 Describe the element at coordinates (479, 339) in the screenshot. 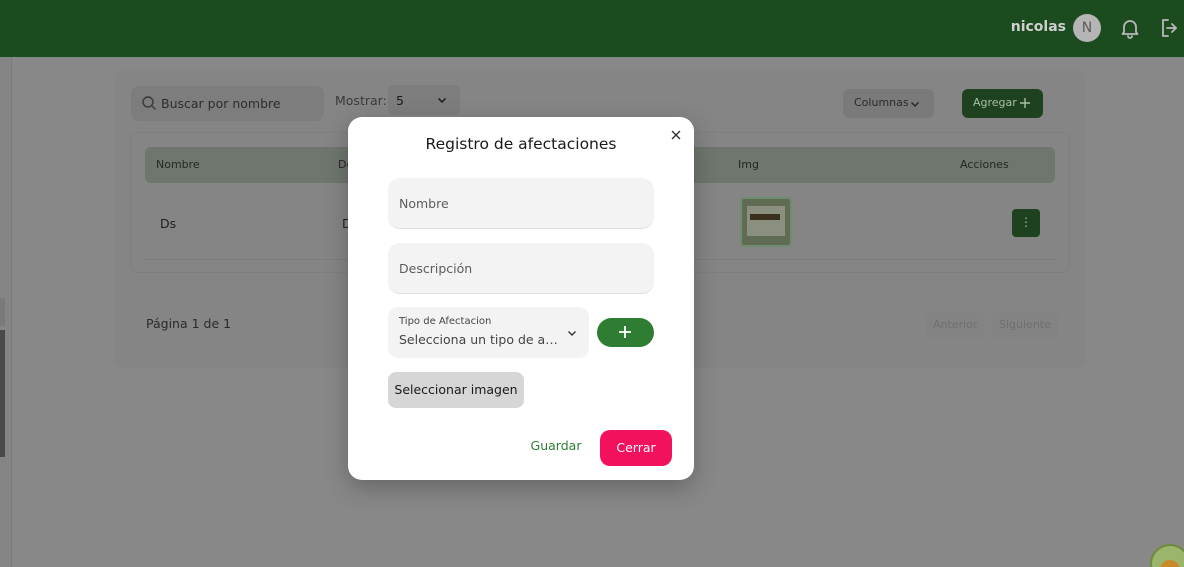

I see `affectation-type-value: Selecciona un tipo de afectación` at that location.